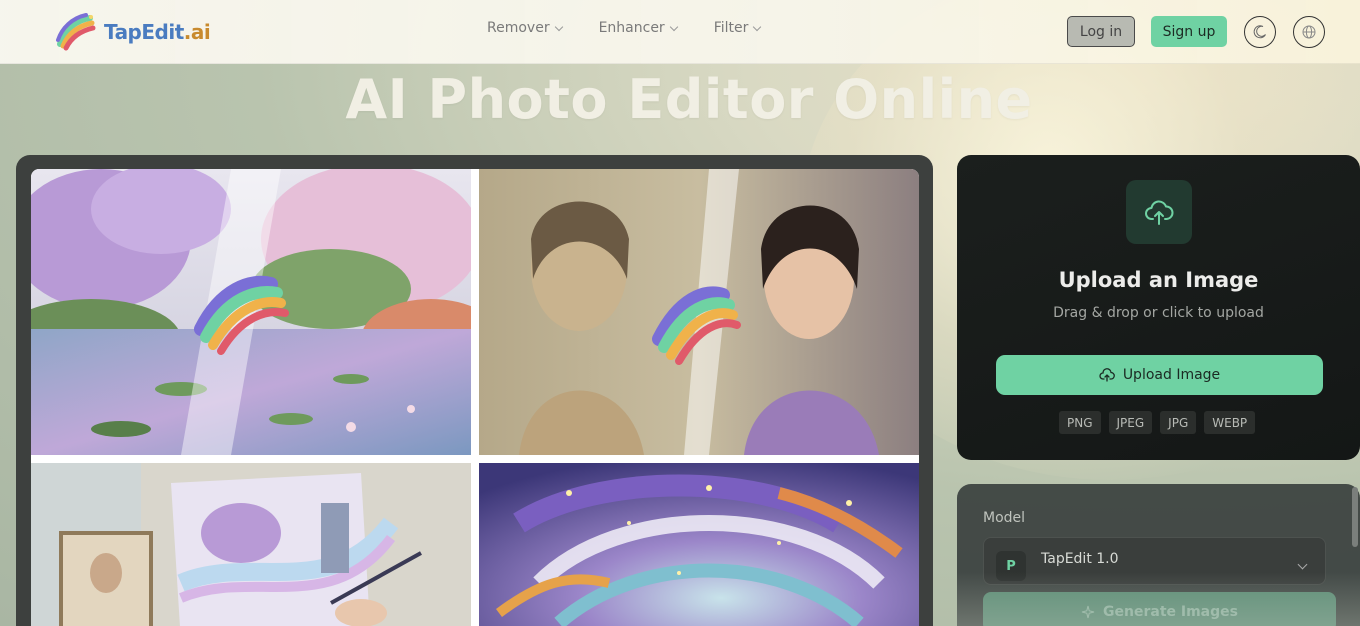 This screenshot has width=1360, height=626. I want to click on language-button, so click(1309, 32).